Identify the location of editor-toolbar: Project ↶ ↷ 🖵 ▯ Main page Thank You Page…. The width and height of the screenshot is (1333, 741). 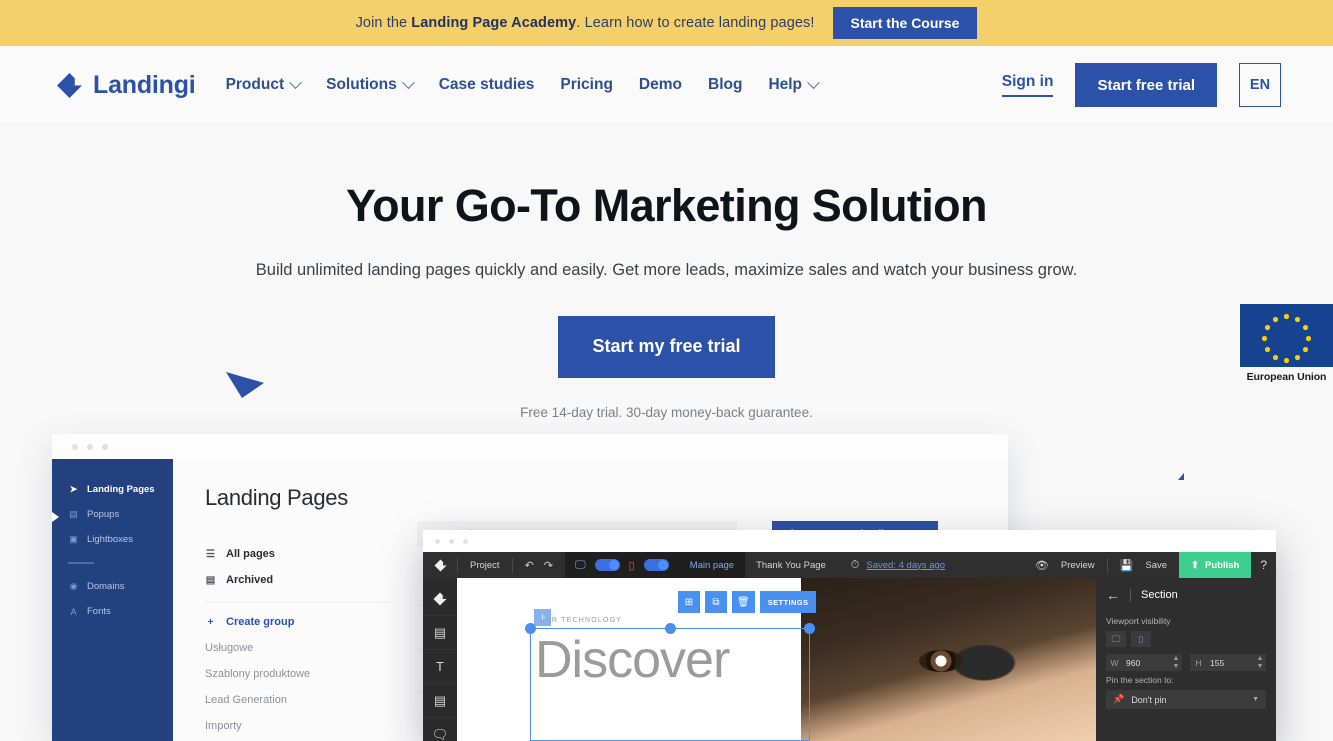
(849, 565).